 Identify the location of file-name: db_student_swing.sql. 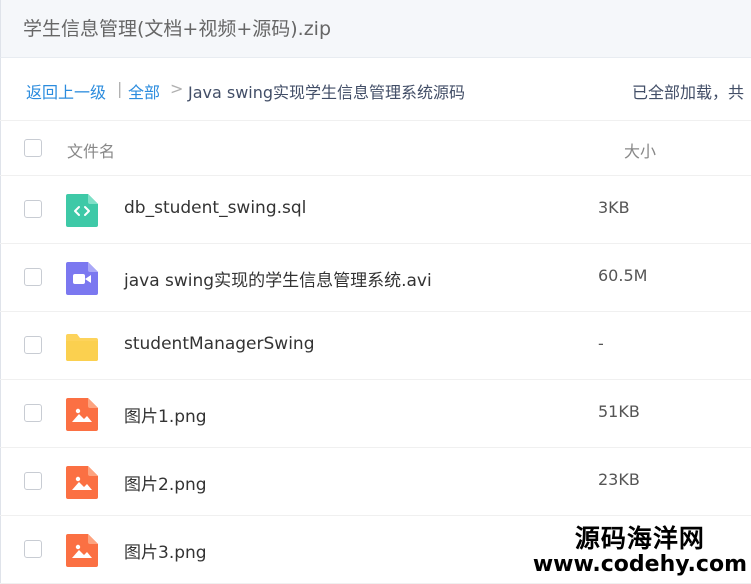
(215, 208).